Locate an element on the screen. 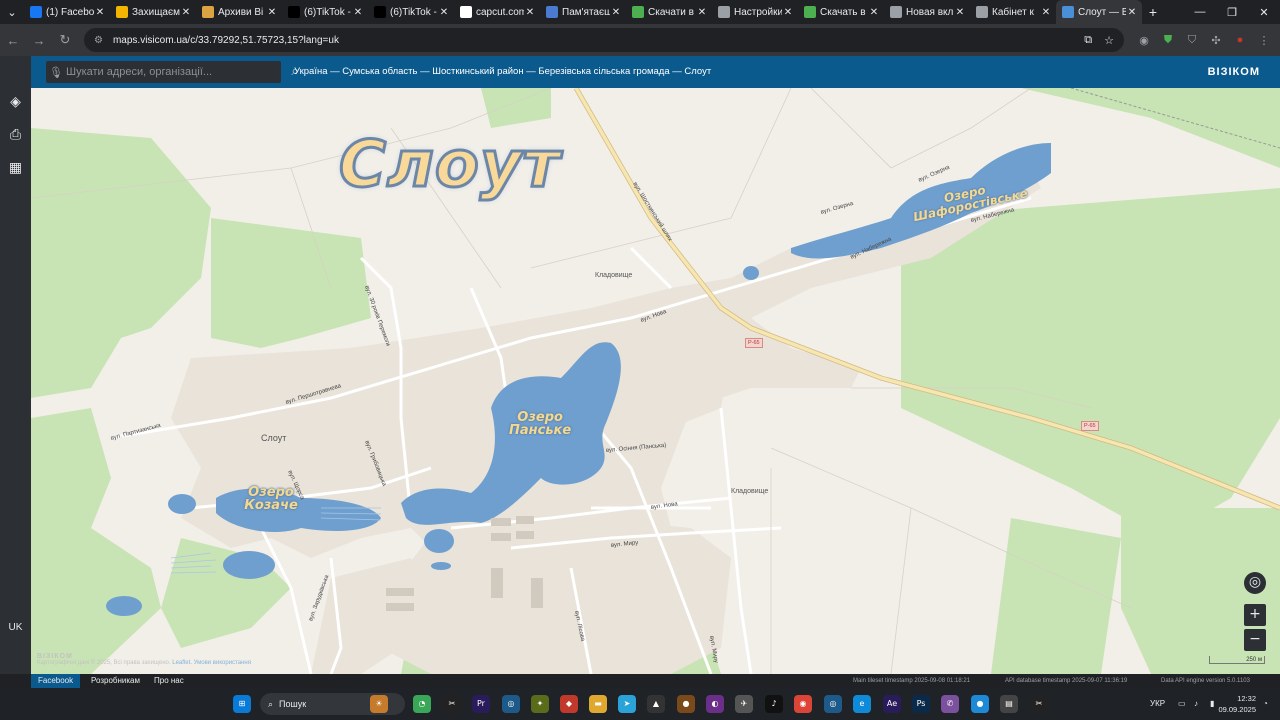 The height and width of the screenshot is (720, 1280). incognito-extension-icon: ◉ is located at coordinates (1144, 40).